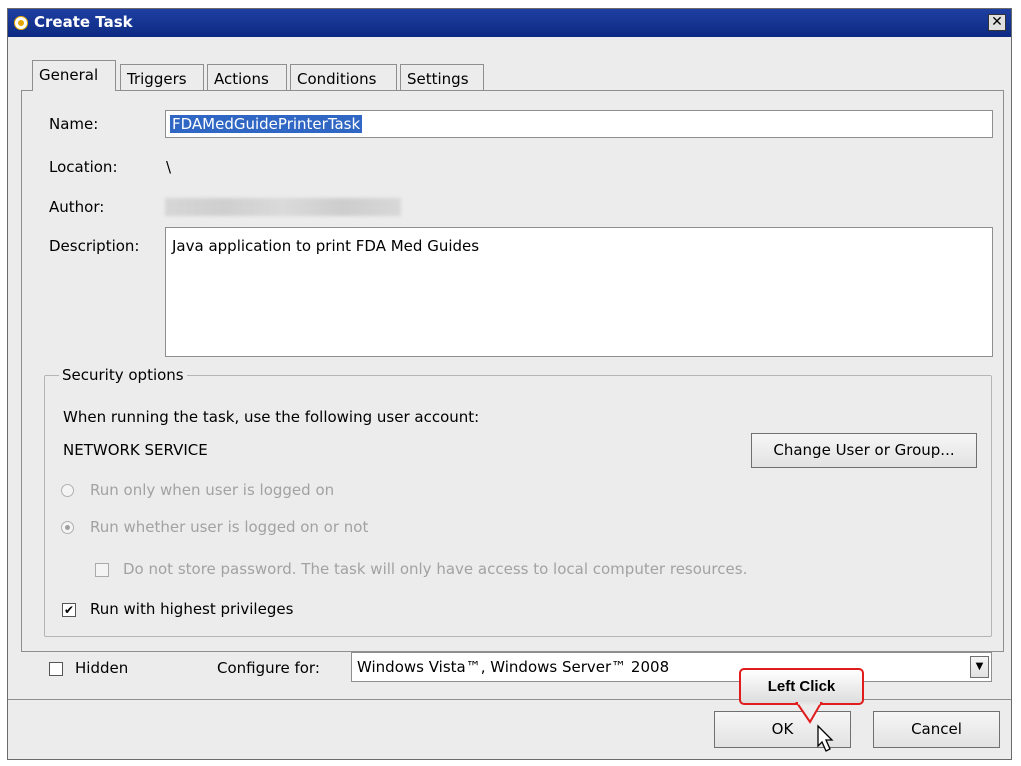 The height and width of the screenshot is (766, 1021). What do you see at coordinates (283, 207) in the screenshot?
I see `author-value-blurred` at bounding box center [283, 207].